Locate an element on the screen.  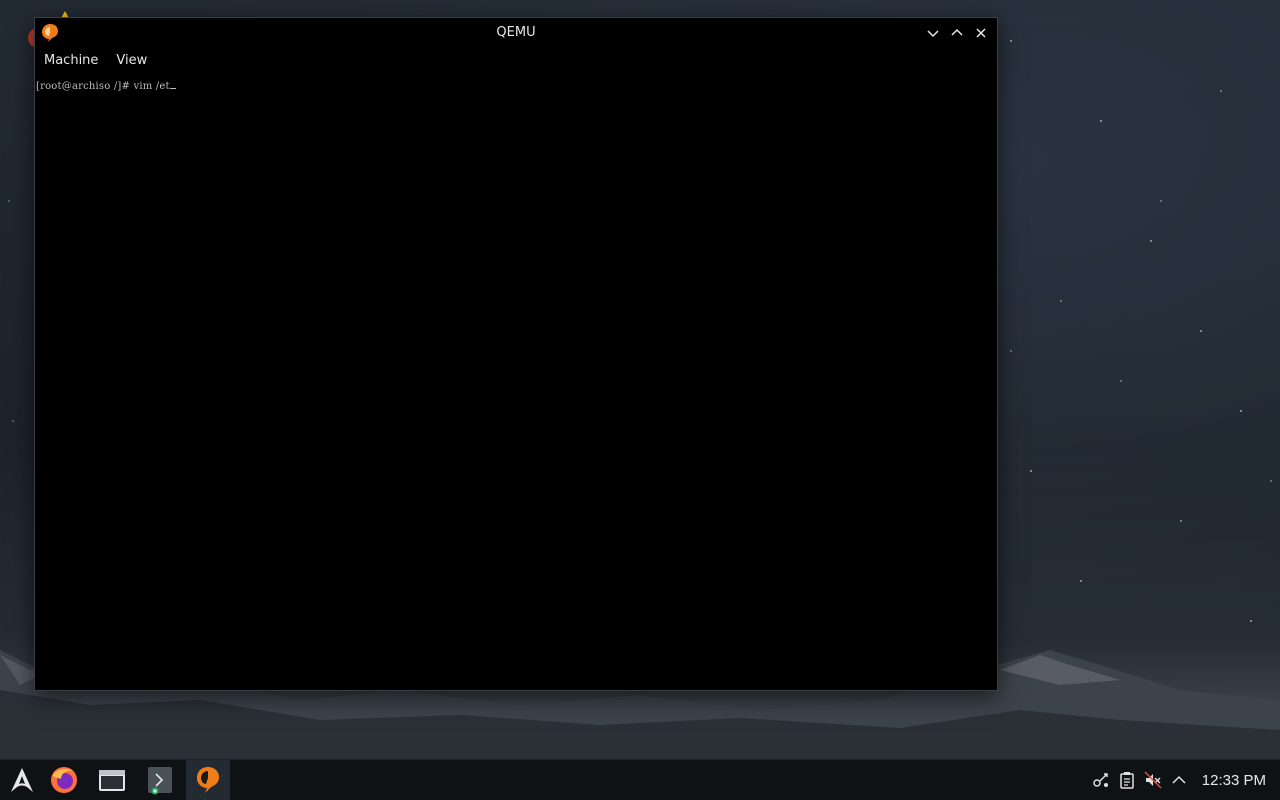
taskbar: 12:33 PM is located at coordinates (640, 779).